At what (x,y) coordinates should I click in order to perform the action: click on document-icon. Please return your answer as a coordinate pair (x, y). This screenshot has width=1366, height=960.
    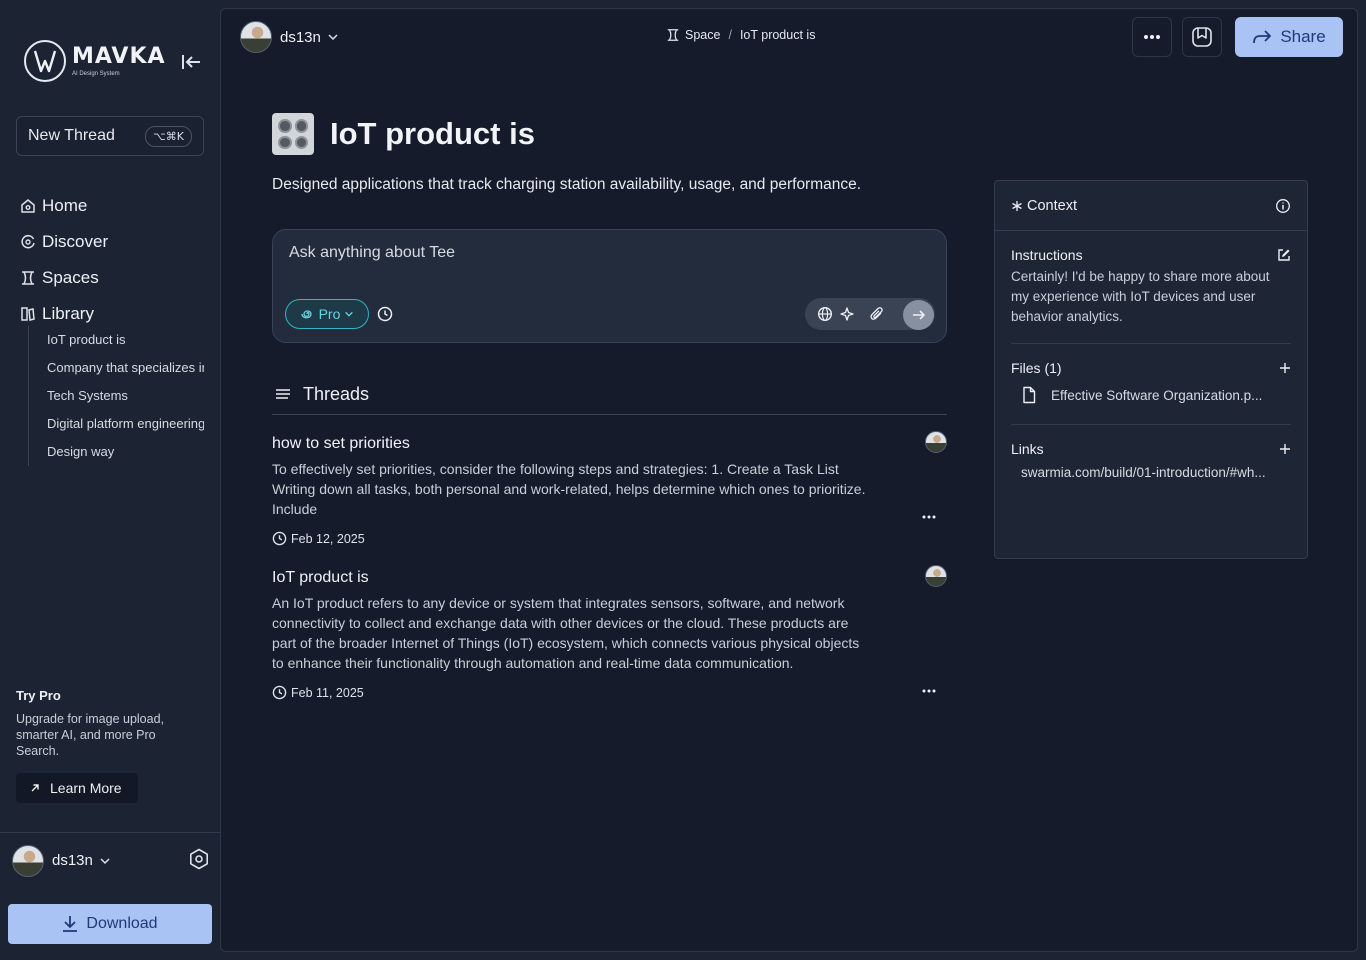
    Looking at the image, I should click on (1029, 395).